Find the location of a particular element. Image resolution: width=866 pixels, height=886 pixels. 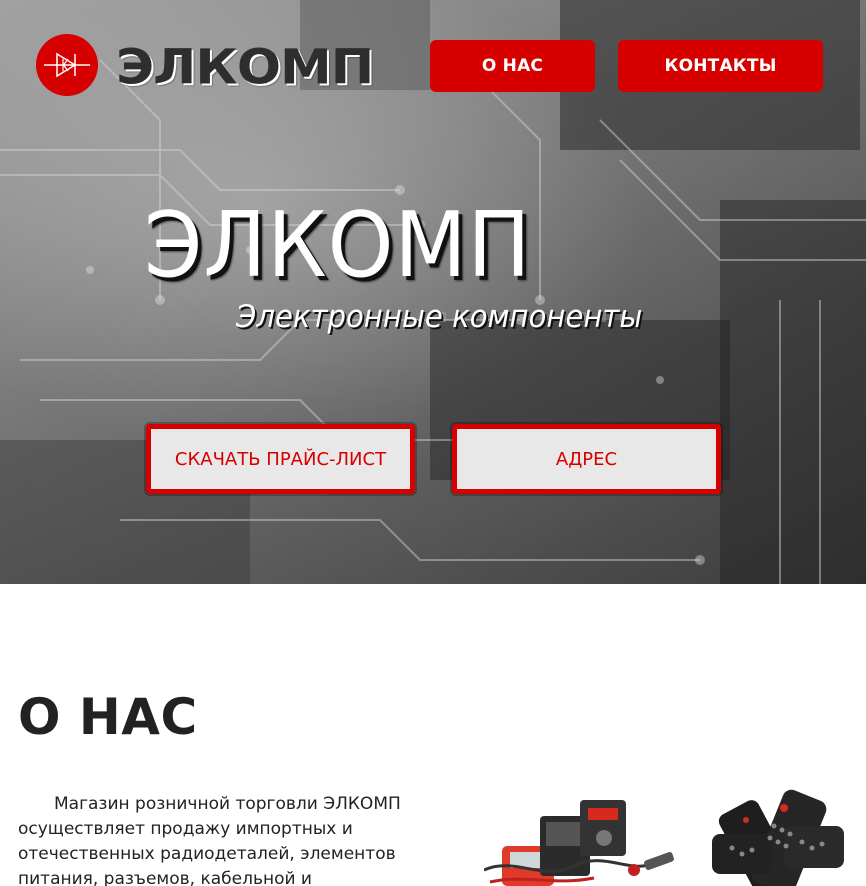

logo-diode-icon is located at coordinates (67, 65).